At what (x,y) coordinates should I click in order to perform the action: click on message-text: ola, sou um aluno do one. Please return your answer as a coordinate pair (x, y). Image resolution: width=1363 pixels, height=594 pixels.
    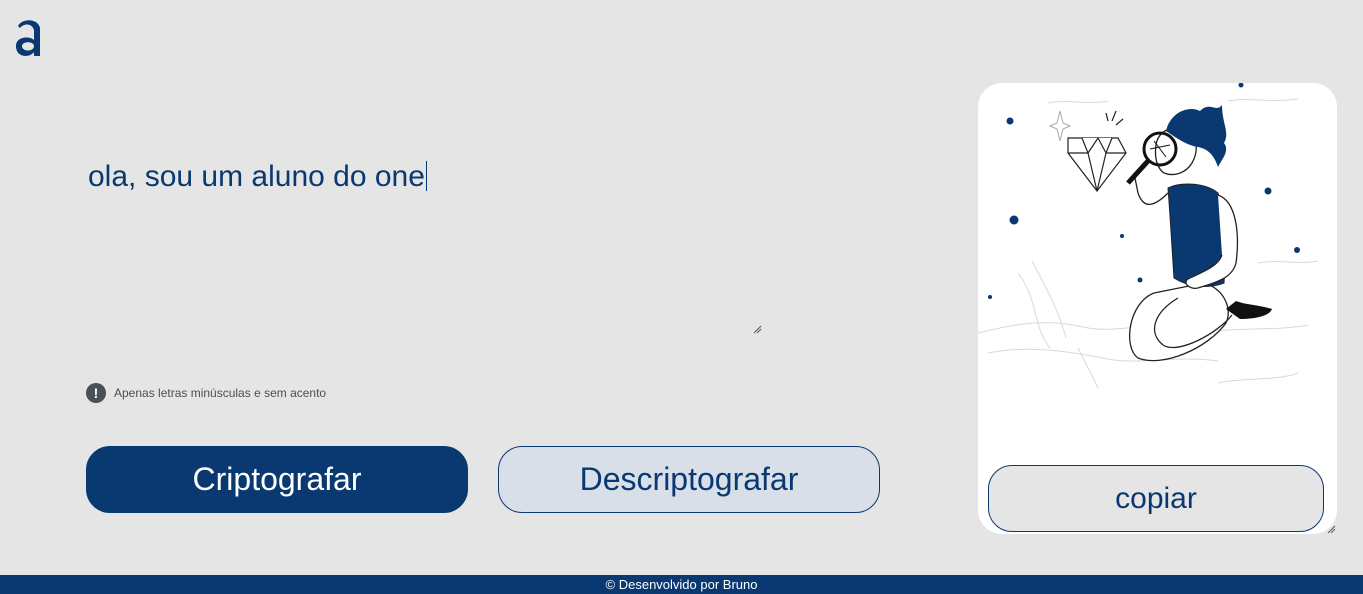
    Looking at the image, I should click on (256, 176).